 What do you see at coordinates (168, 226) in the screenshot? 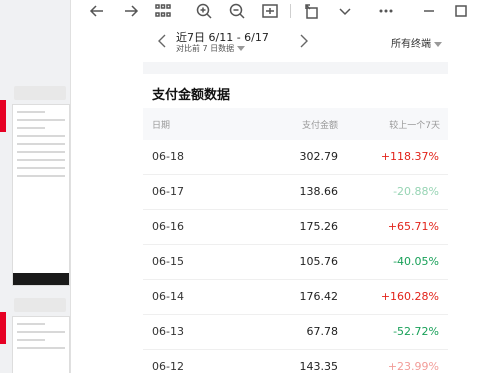
I see `row-date: 06-16` at bounding box center [168, 226].